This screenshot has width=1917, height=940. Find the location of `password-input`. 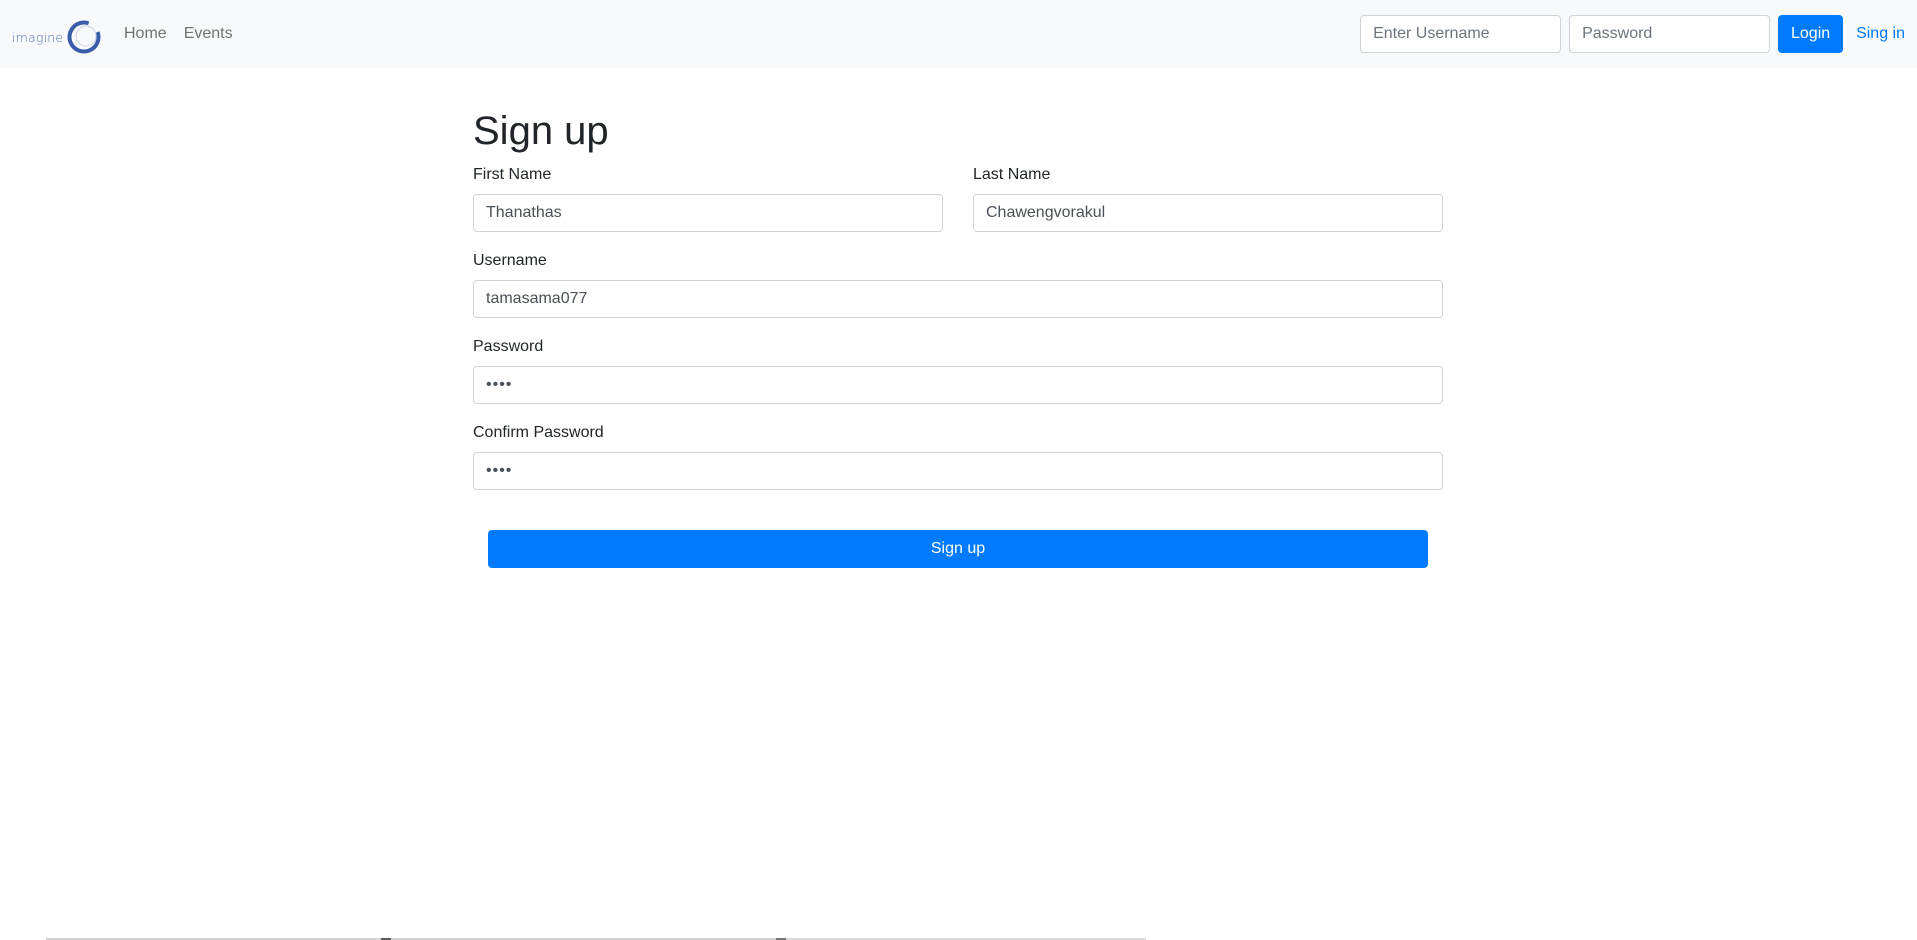

password-input is located at coordinates (958, 385).